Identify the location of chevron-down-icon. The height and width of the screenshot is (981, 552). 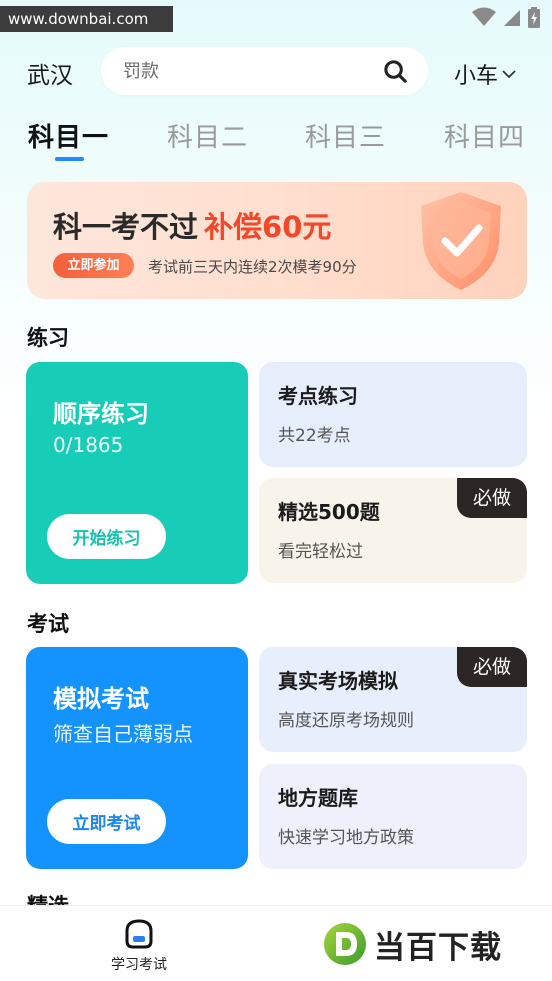
(509, 74).